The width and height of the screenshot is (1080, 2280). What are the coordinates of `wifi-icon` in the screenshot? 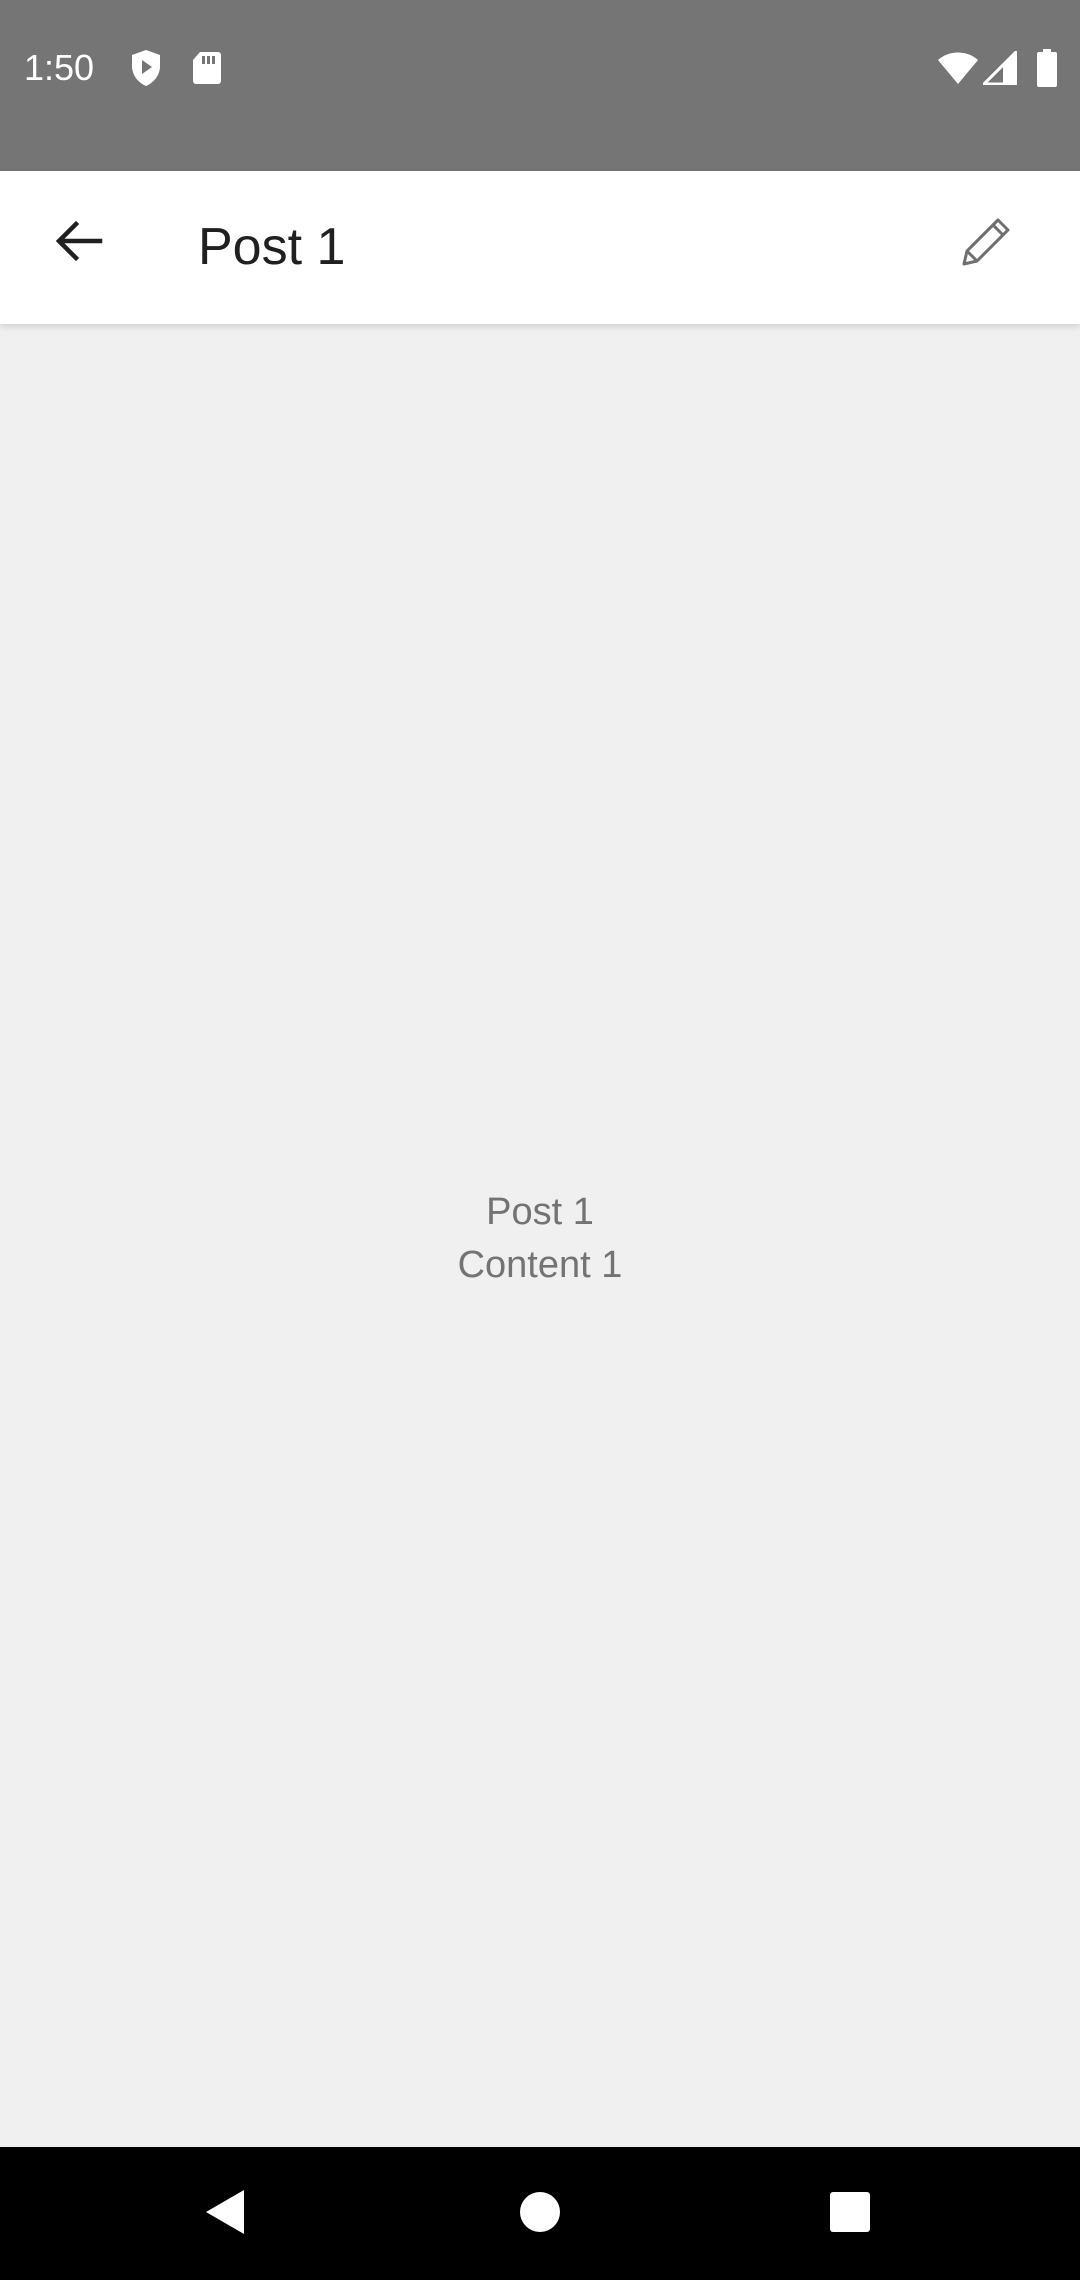 It's located at (958, 68).